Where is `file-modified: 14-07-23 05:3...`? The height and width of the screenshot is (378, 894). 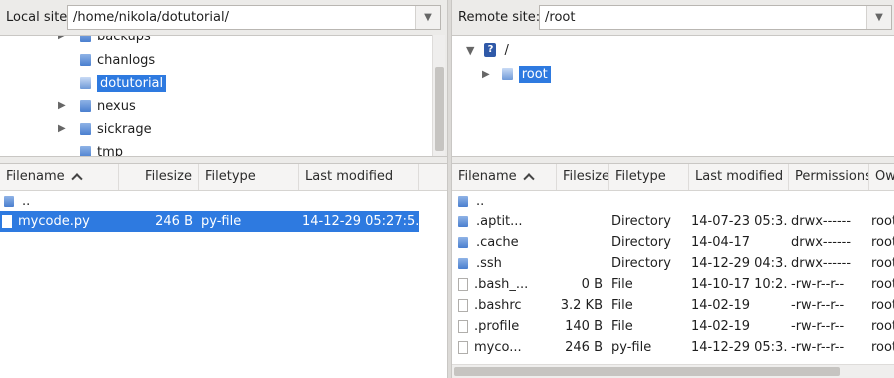
file-modified: 14-07-23 05:3... is located at coordinates (739, 221).